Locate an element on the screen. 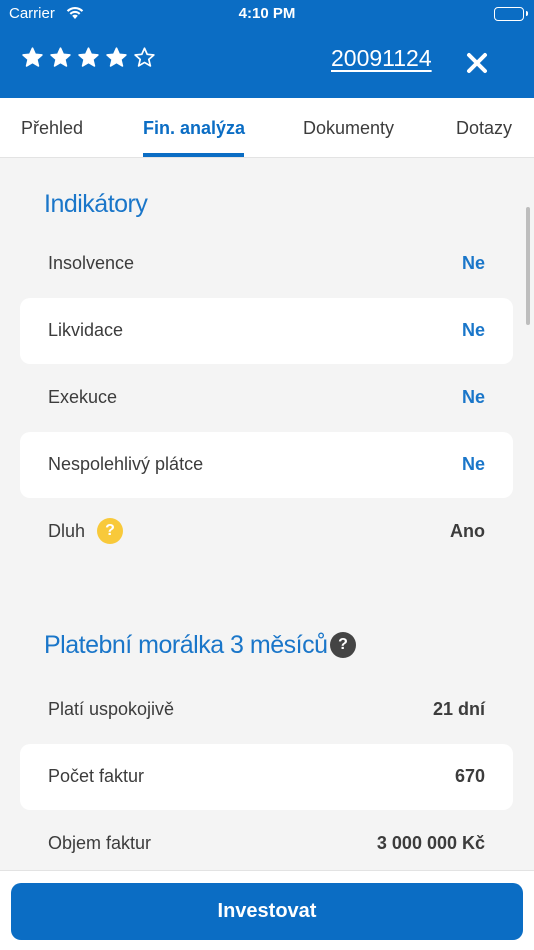 The height and width of the screenshot is (950, 534). row-label: Počet faktur is located at coordinates (96, 776).